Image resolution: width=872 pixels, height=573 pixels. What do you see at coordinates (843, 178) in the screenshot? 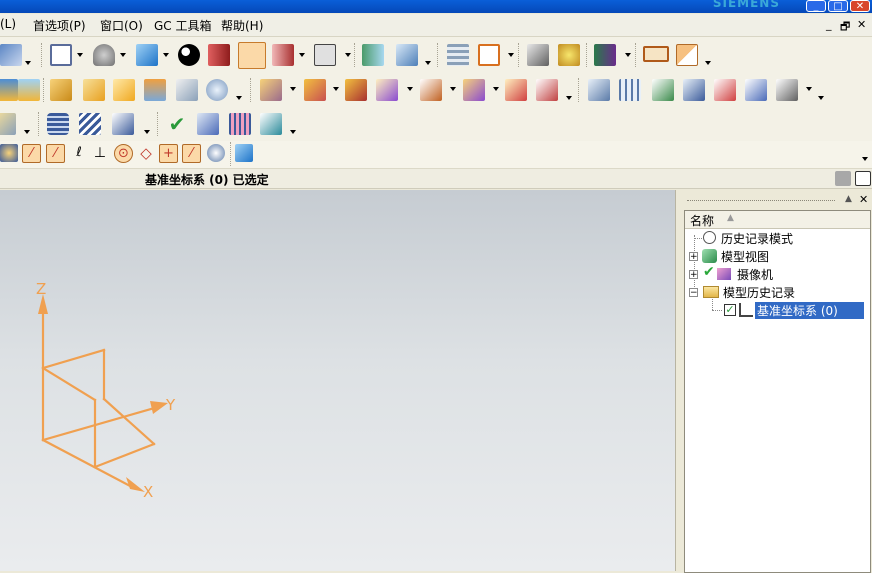
I see `filter-icon` at bounding box center [843, 178].